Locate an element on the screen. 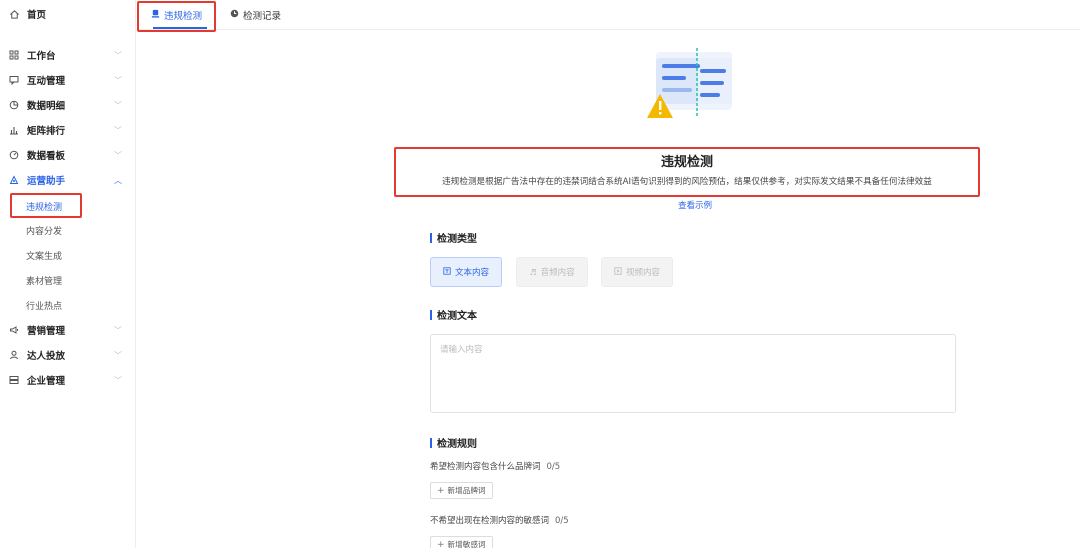 This screenshot has height=548, width=1080. sidebar-item-marketing: 营销管理 ﹀ is located at coordinates (68, 330).